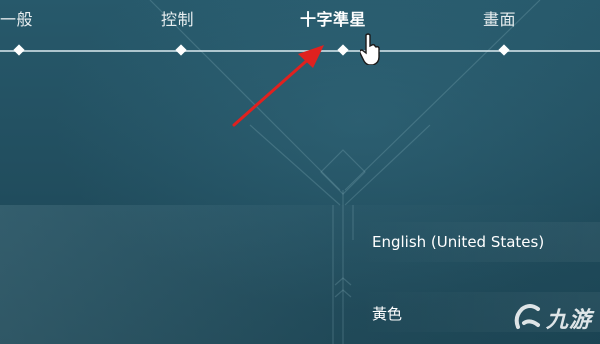 The height and width of the screenshot is (344, 600). I want to click on watermark: 九游, so click(555, 317).